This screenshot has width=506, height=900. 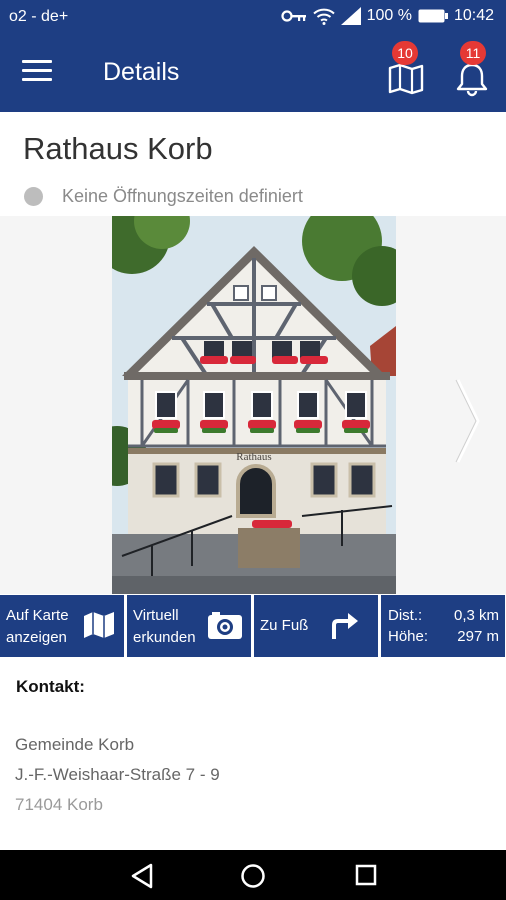 I want to click on signal-icon, so click(x=350, y=16).